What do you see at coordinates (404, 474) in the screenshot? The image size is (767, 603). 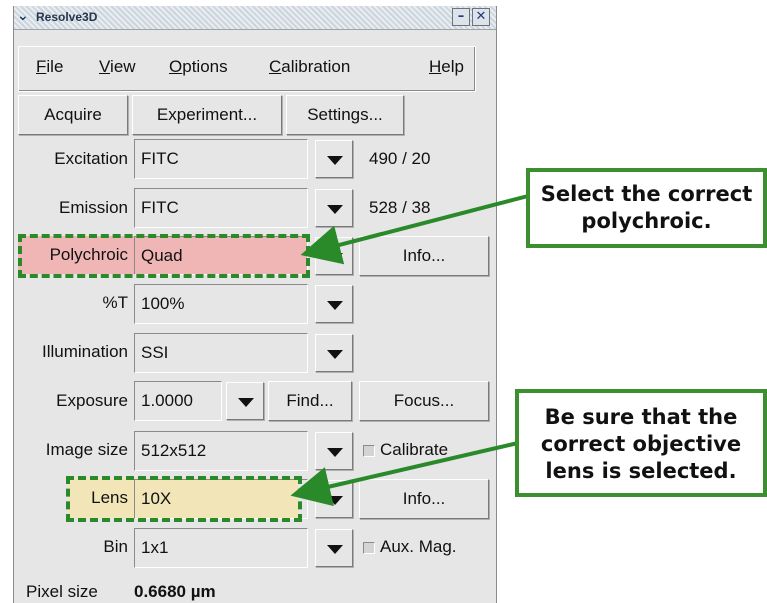 I see `lens-arrow` at bounding box center [404, 474].